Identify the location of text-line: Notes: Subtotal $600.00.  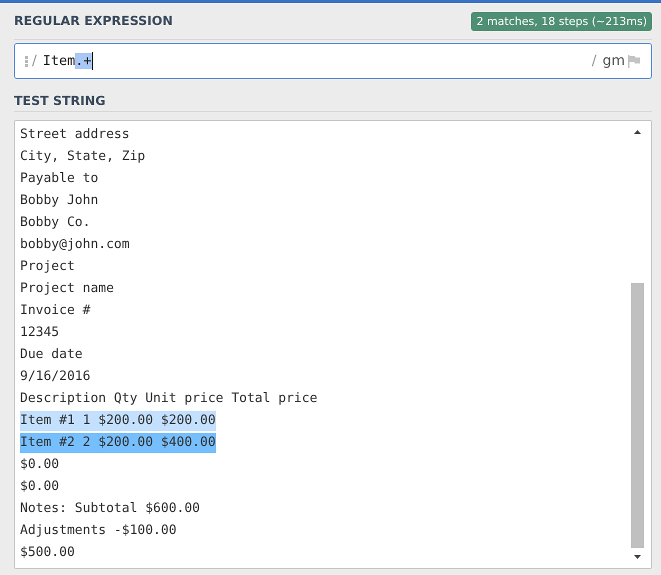
(110, 508).